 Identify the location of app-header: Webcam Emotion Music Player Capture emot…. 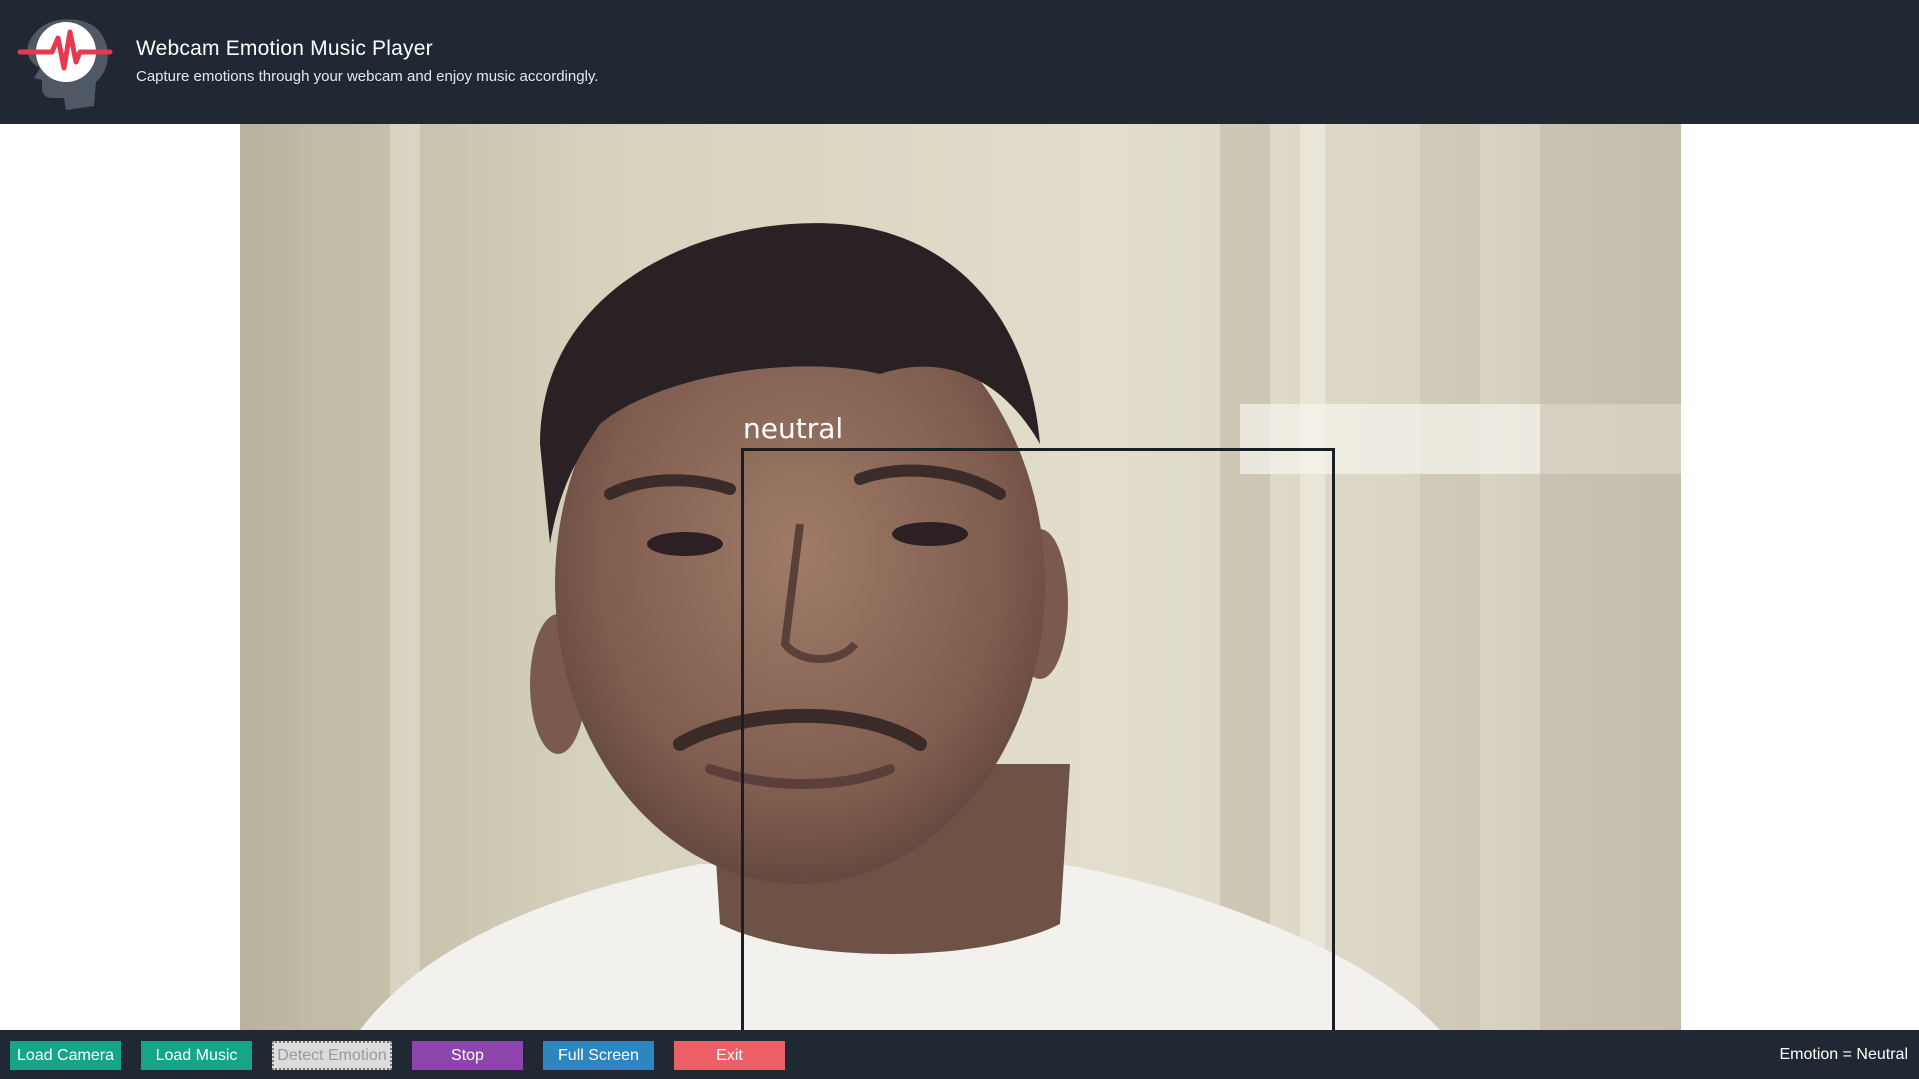
(959, 62).